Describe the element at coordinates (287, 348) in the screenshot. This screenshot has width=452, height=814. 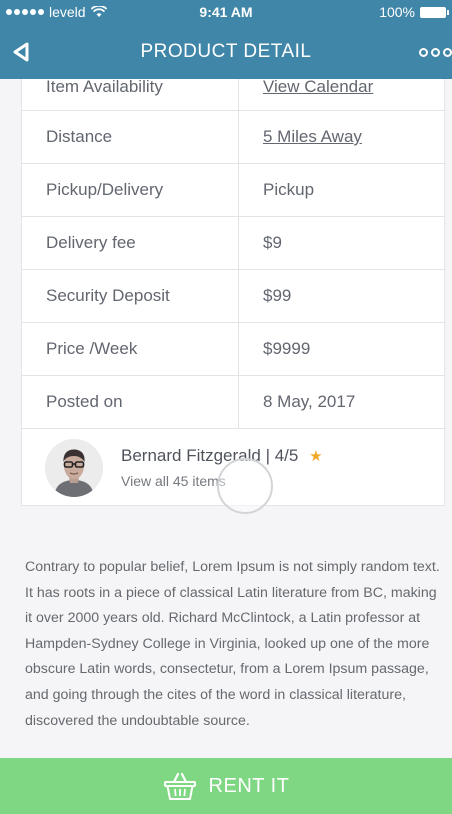
I see `detail-value: $9999` at that location.